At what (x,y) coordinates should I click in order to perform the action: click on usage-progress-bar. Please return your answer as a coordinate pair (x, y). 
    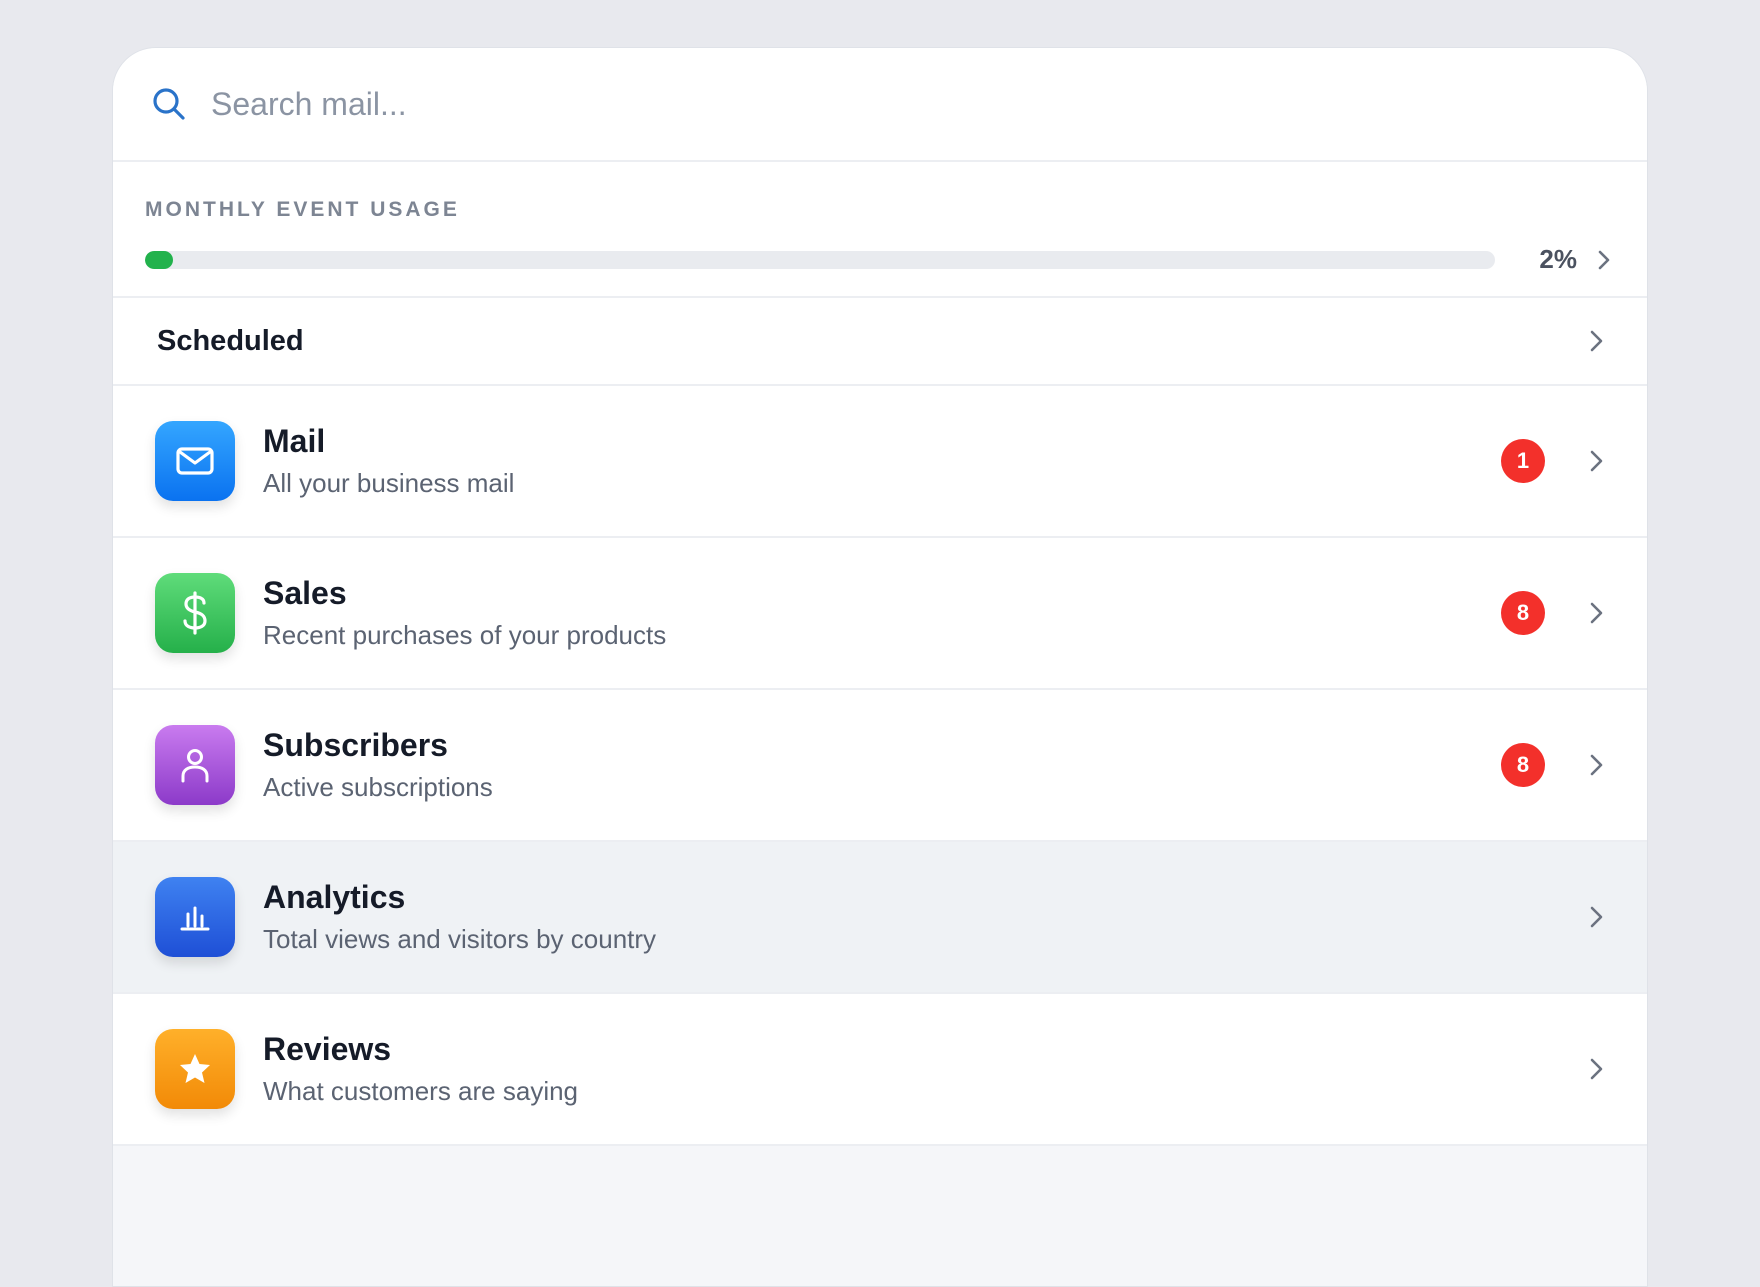
    Looking at the image, I should click on (820, 259).